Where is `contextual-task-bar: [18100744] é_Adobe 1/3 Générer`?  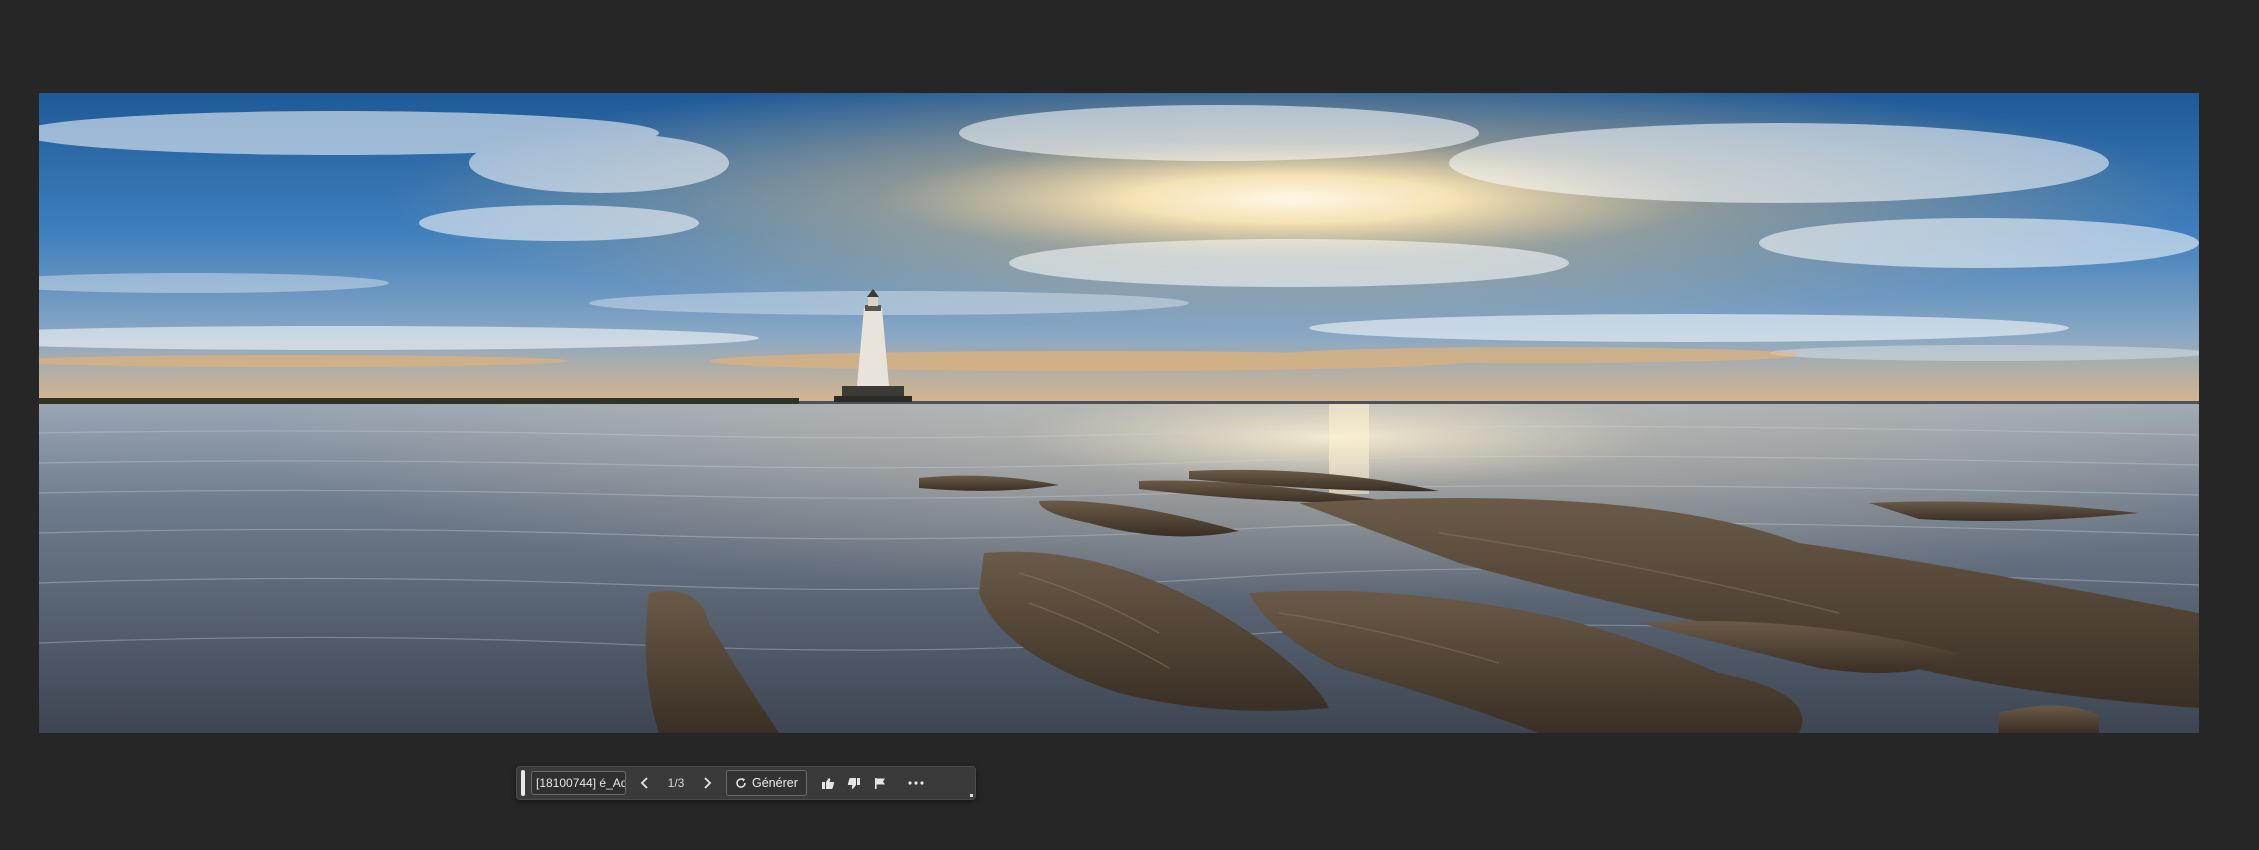 contextual-task-bar: [18100744] é_Adobe 1/3 Générer is located at coordinates (746, 783).